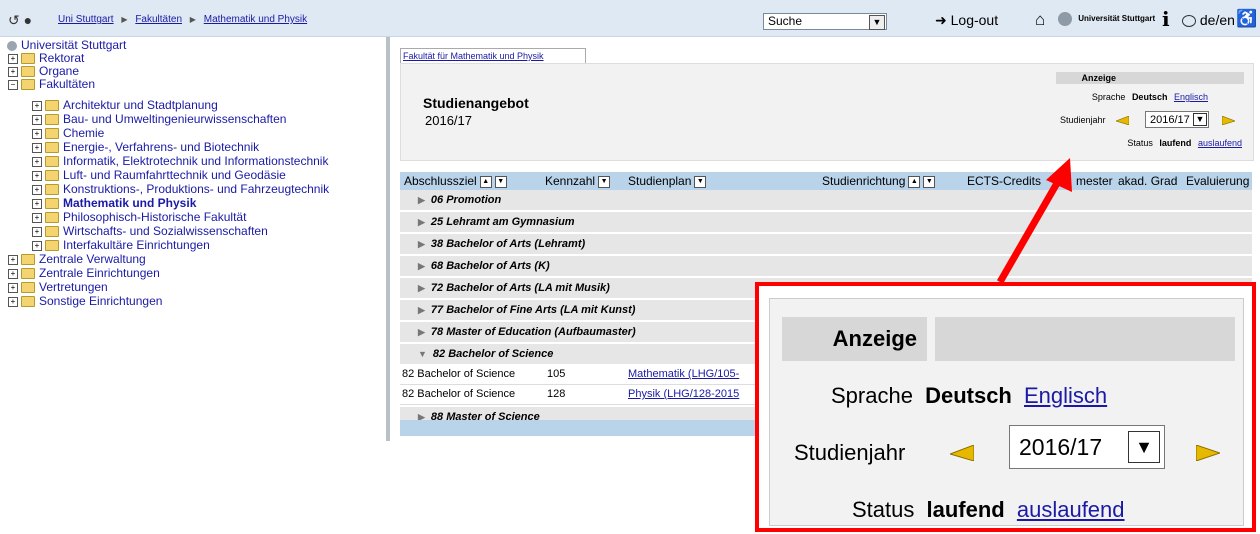 The width and height of the screenshot is (1260, 534). I want to click on table-group-row: ▶ 38 Bachelor of Arts (Lehramt), so click(826, 244).